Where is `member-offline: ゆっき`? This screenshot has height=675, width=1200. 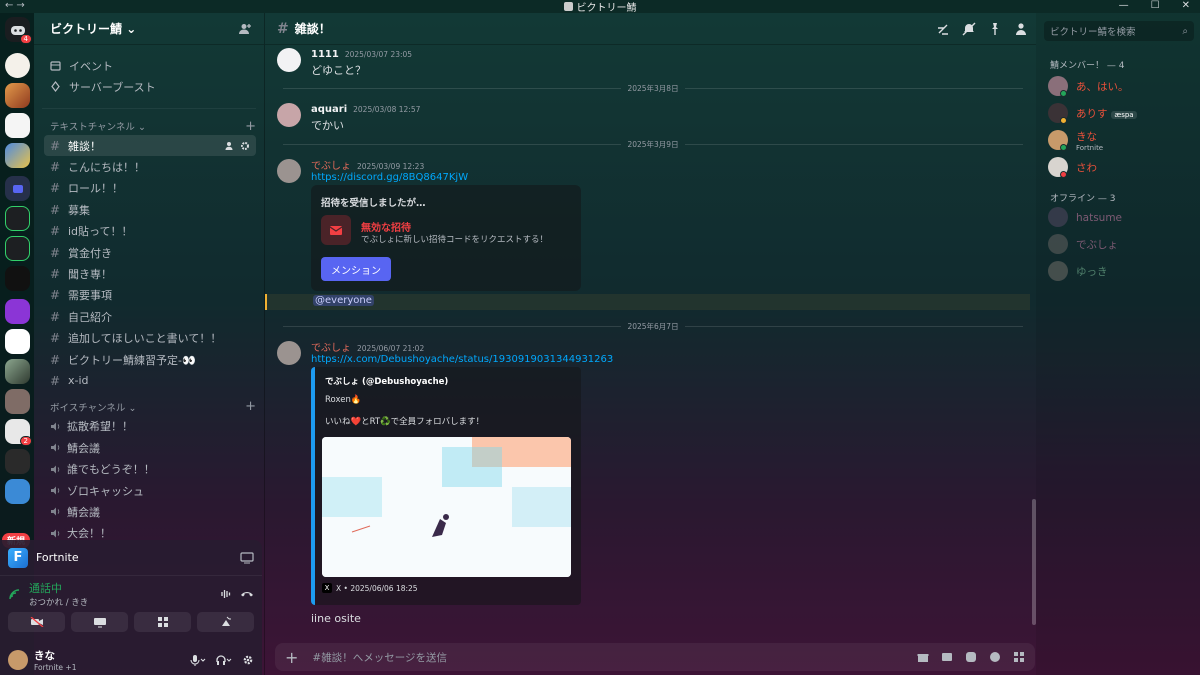
member-offline: ゆっき is located at coordinates (1078, 271).